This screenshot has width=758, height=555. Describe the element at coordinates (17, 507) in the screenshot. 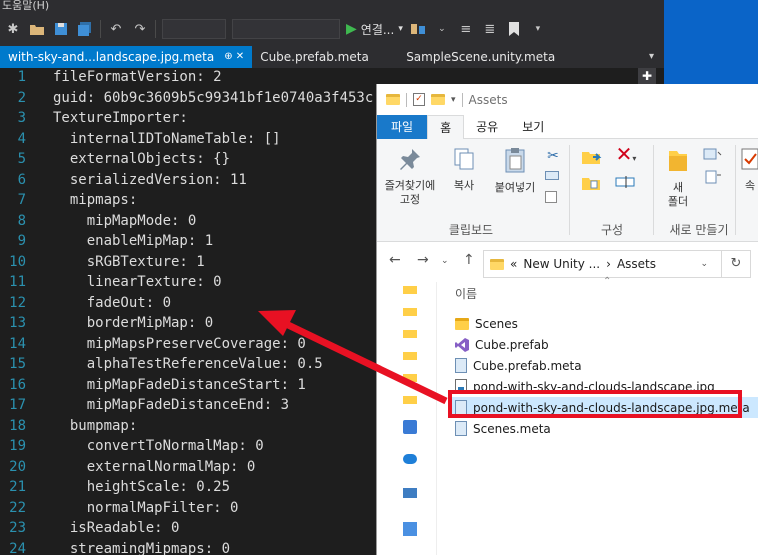

I see `line-number: 22` at that location.